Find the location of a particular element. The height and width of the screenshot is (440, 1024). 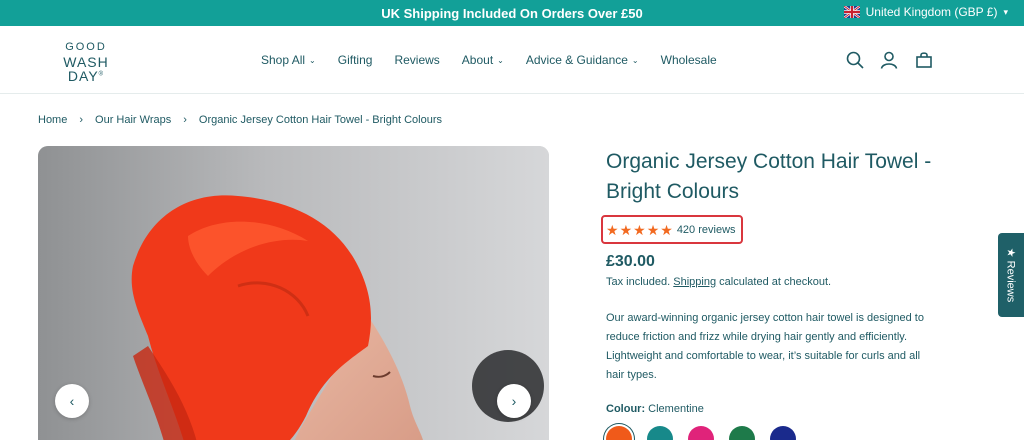

locale-selector: United Kingdom (GBP £) ▾ is located at coordinates (925, 12).